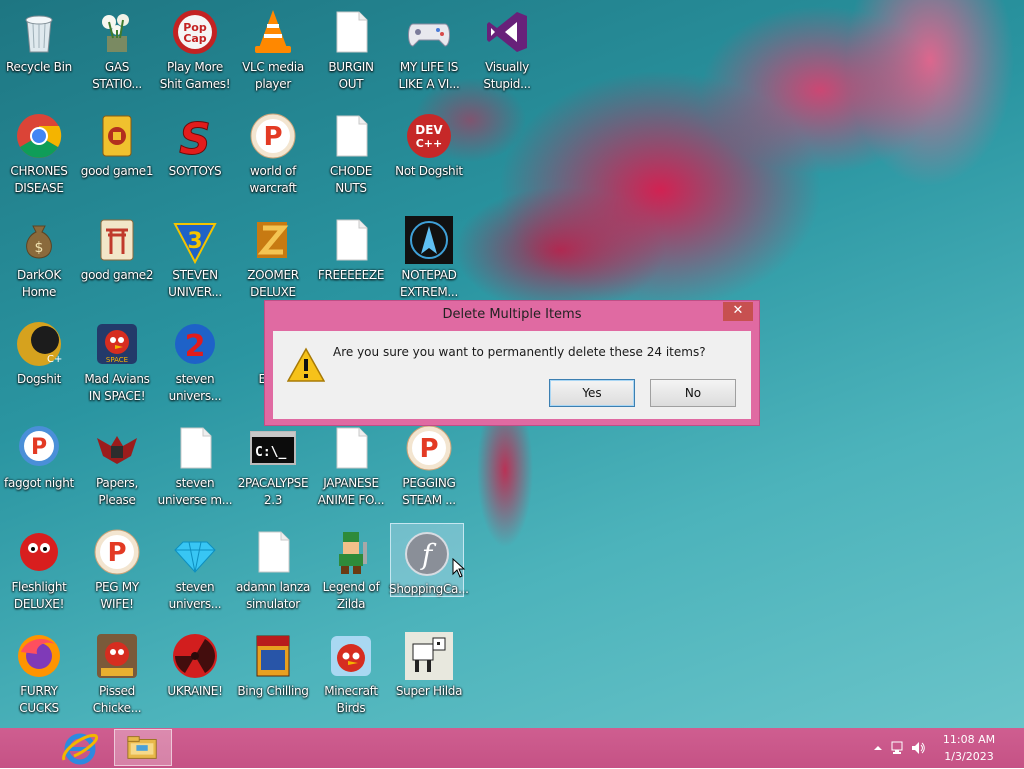 Image resolution: width=1024 pixels, height=769 pixels. What do you see at coordinates (738, 311) in the screenshot?
I see `close-button: ✕` at bounding box center [738, 311].